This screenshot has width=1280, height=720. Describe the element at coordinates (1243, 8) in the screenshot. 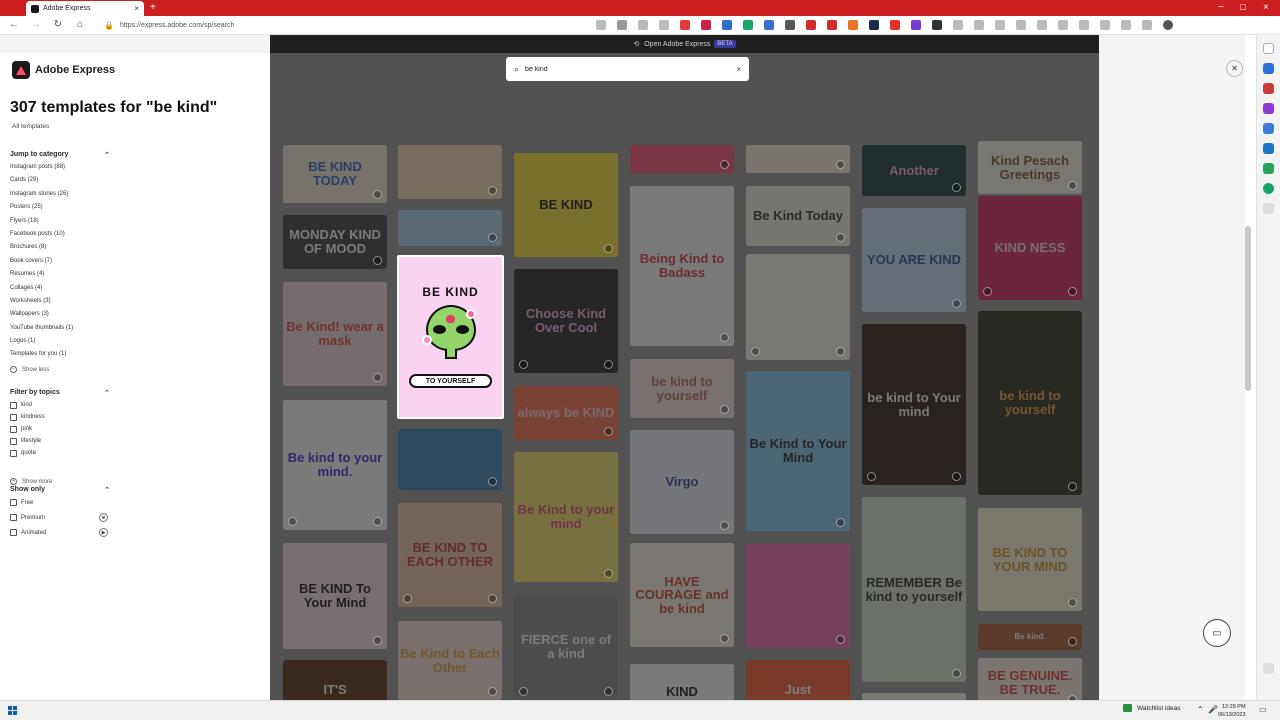

I see `maximize-icon: □` at that location.